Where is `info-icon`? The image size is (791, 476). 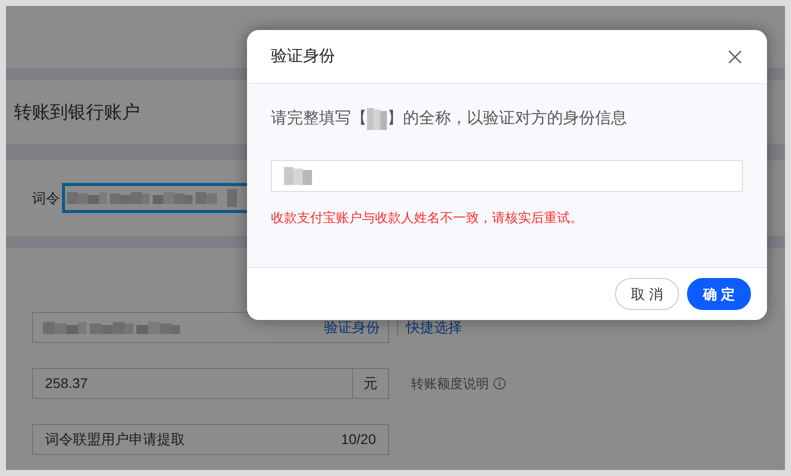
info-icon is located at coordinates (499, 383).